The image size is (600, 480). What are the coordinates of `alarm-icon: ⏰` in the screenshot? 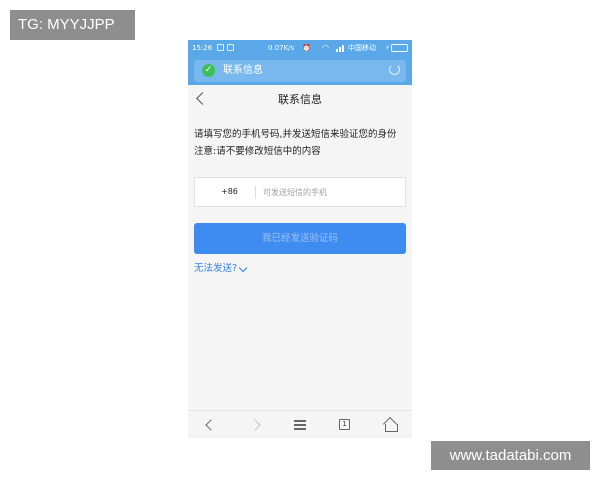 It's located at (306, 48).